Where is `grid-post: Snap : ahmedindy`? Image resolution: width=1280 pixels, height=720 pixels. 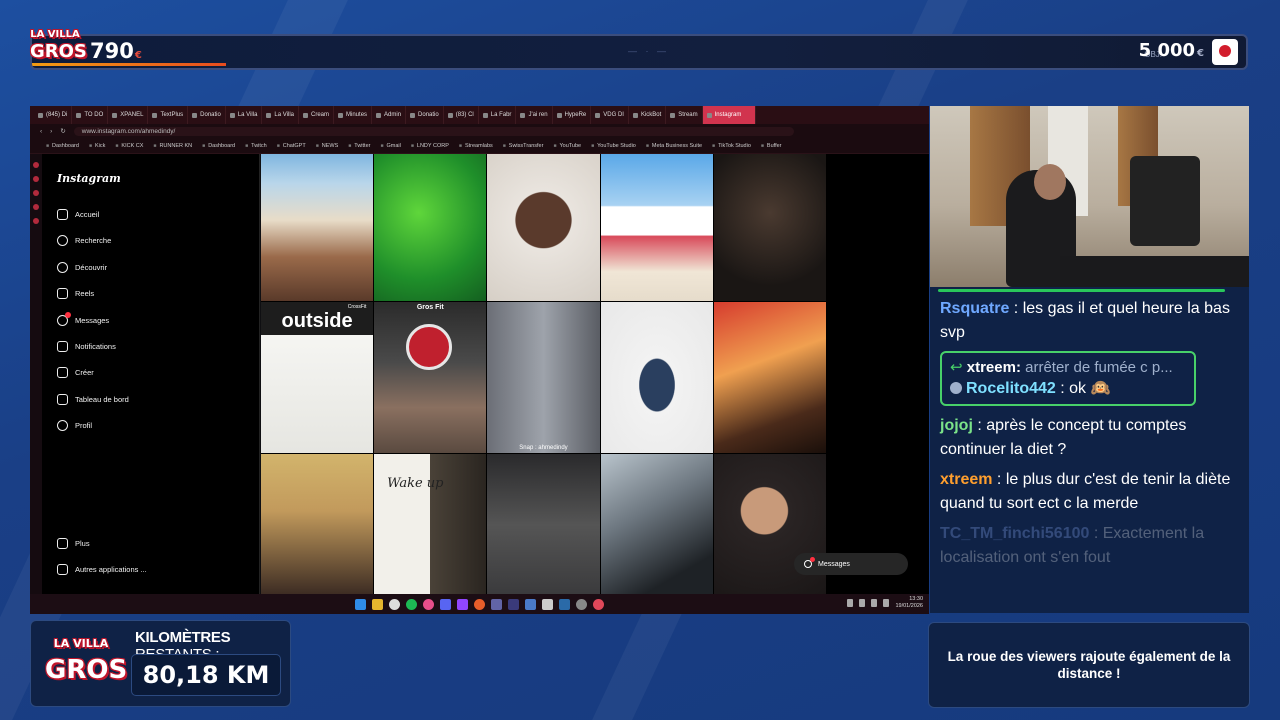
grid-post: Snap : ahmedindy is located at coordinates (543, 377).